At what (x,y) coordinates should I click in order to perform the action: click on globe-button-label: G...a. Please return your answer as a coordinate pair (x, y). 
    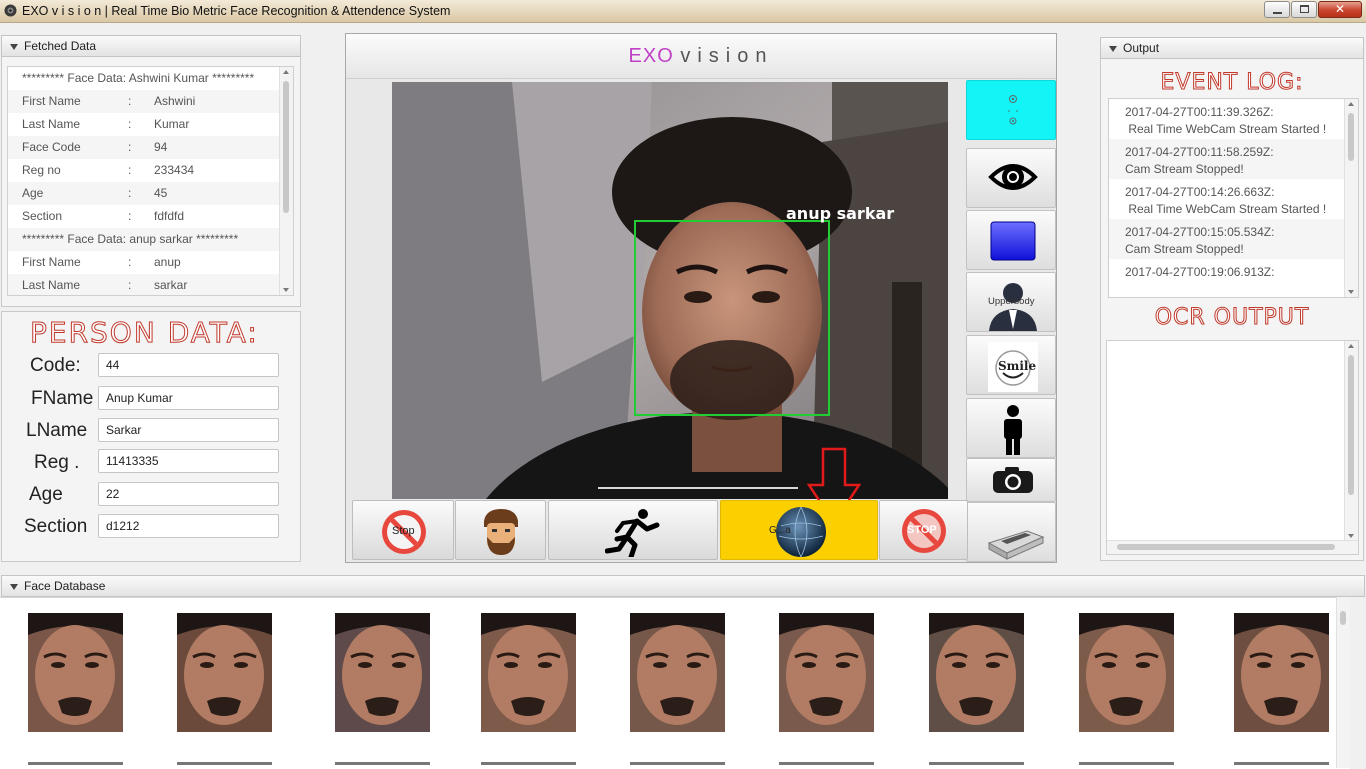
    Looking at the image, I should click on (780, 530).